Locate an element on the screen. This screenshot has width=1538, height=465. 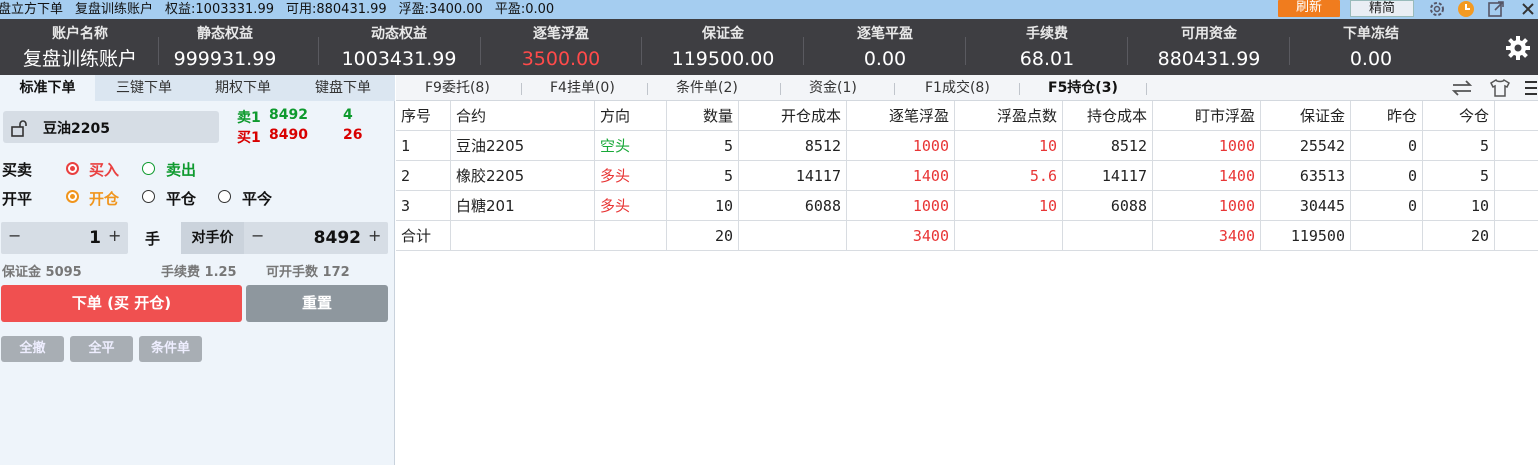
shirt-icon is located at coordinates (1500, 90).